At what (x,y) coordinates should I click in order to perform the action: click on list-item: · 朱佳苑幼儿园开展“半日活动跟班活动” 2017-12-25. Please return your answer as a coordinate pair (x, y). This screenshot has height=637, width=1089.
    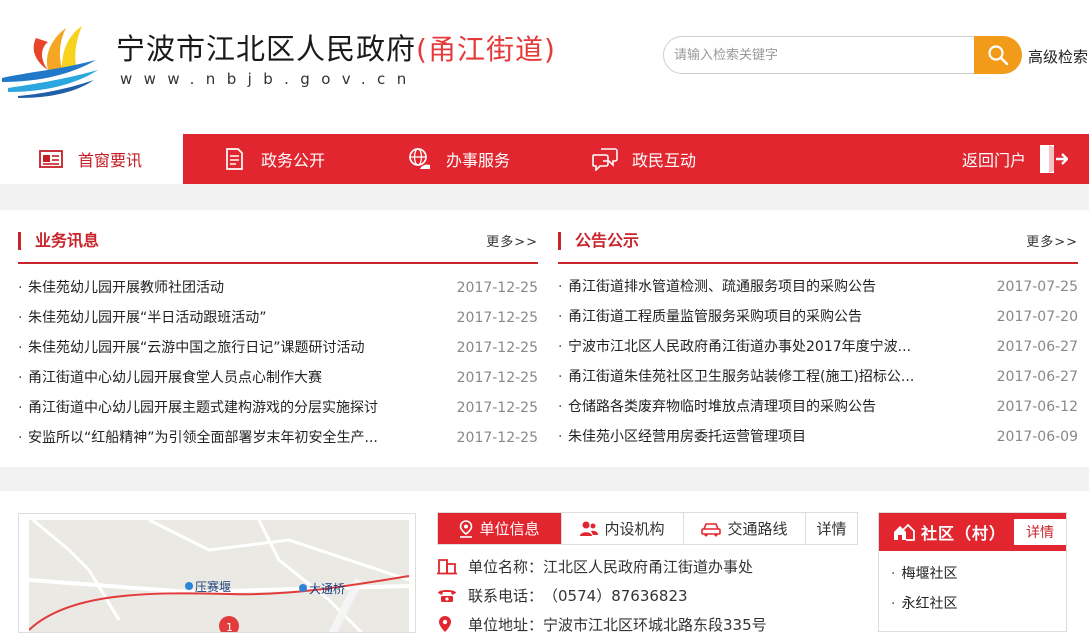
    Looking at the image, I should click on (278, 318).